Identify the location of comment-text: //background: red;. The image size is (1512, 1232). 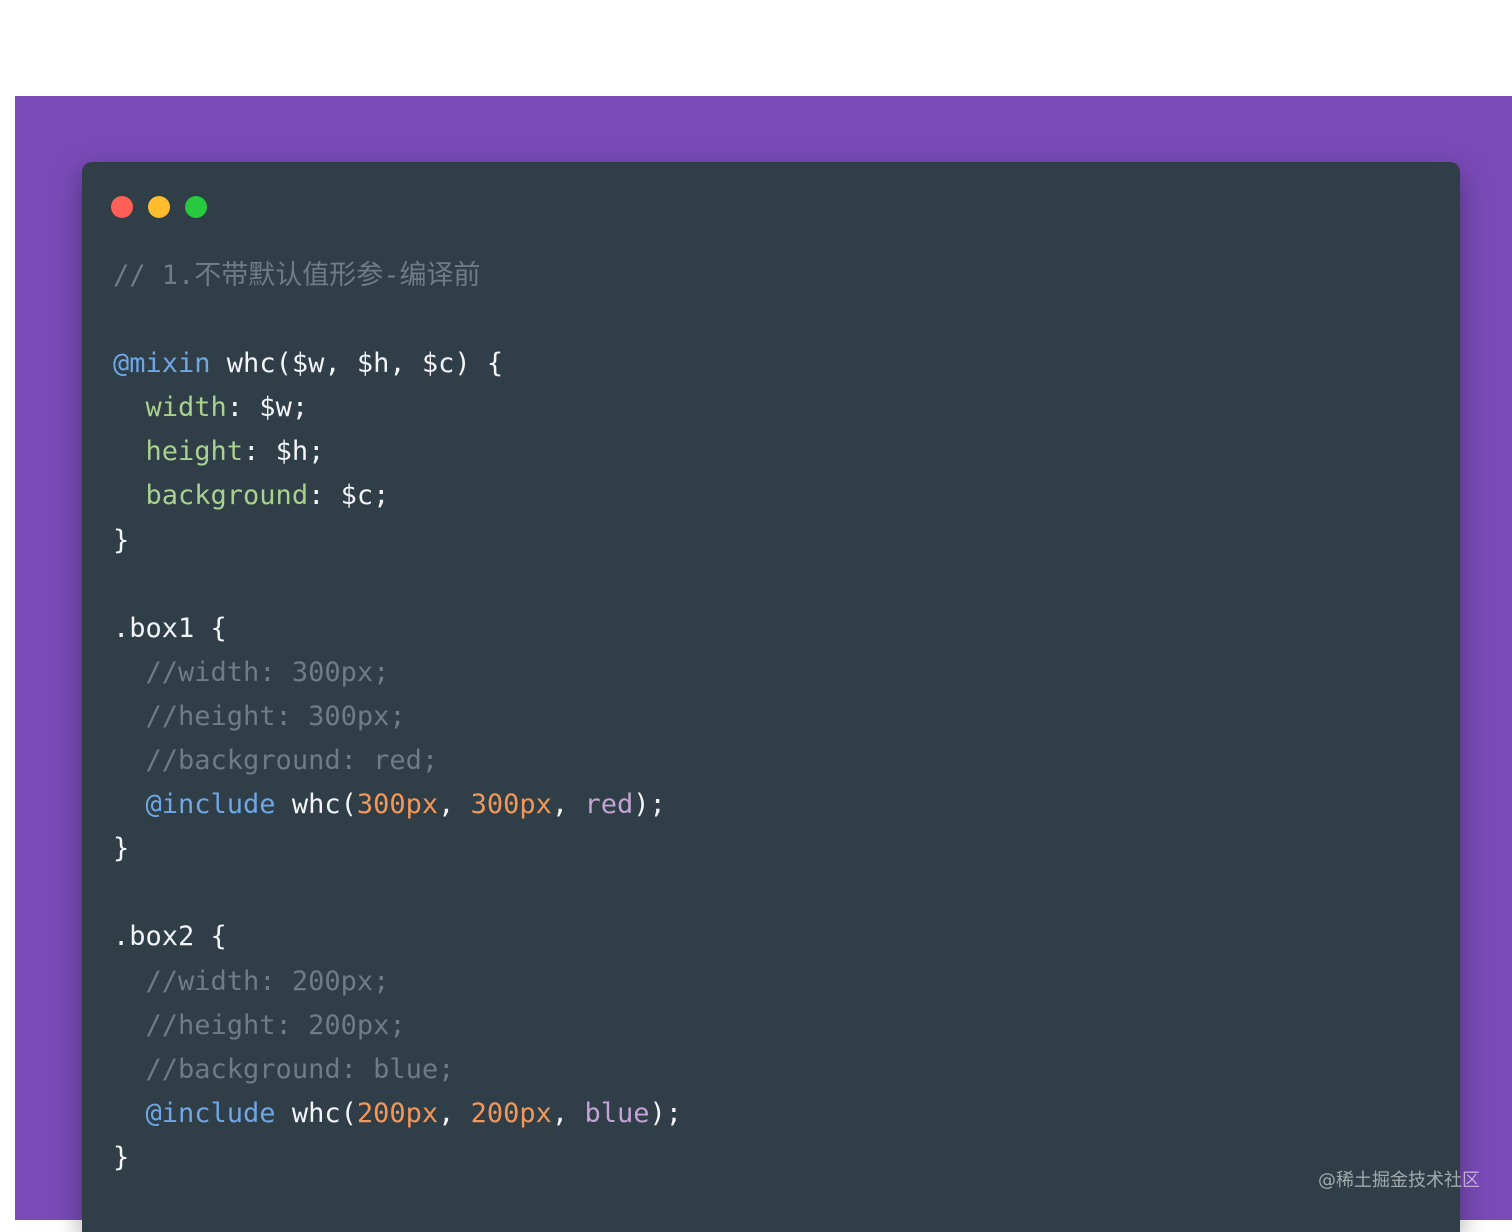
(292, 761).